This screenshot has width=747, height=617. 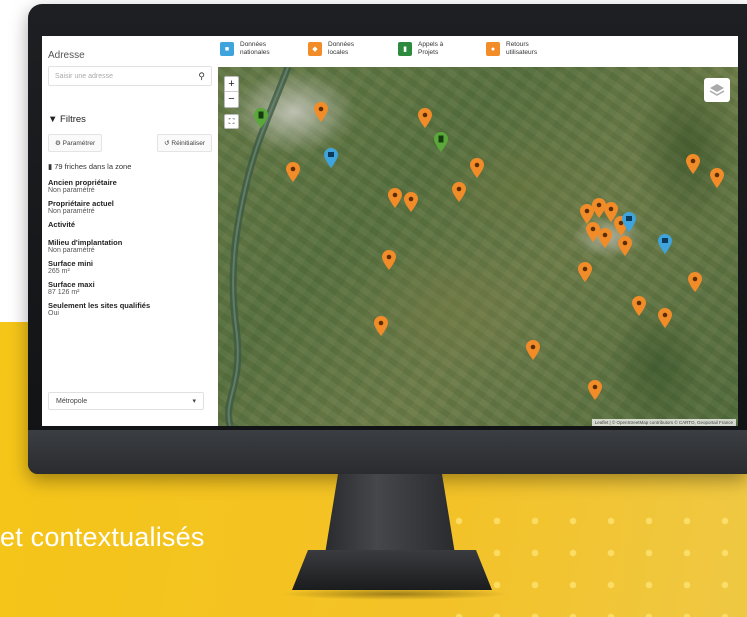 What do you see at coordinates (79, 143) in the screenshot?
I see `settings-button-label: Paramétrer` at bounding box center [79, 143].